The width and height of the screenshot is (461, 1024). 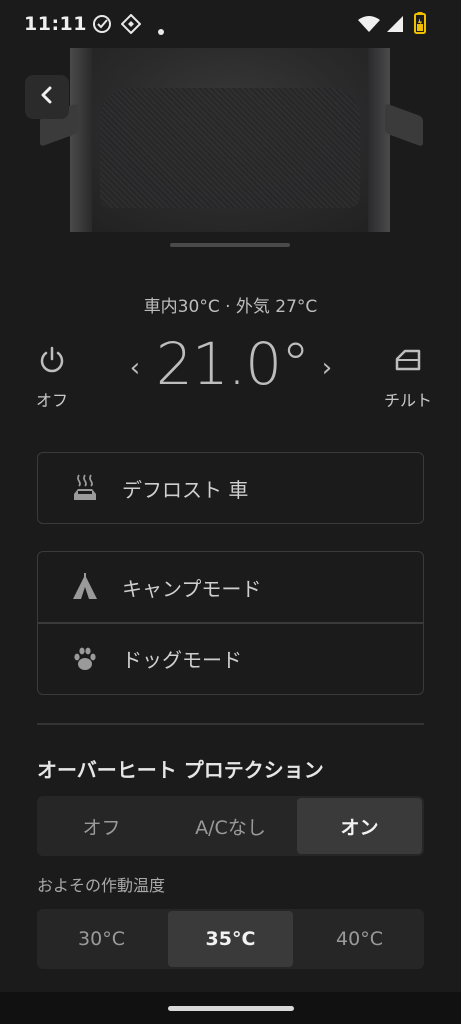 I want to click on overheat-option-off: オフ, so click(x=101, y=826).